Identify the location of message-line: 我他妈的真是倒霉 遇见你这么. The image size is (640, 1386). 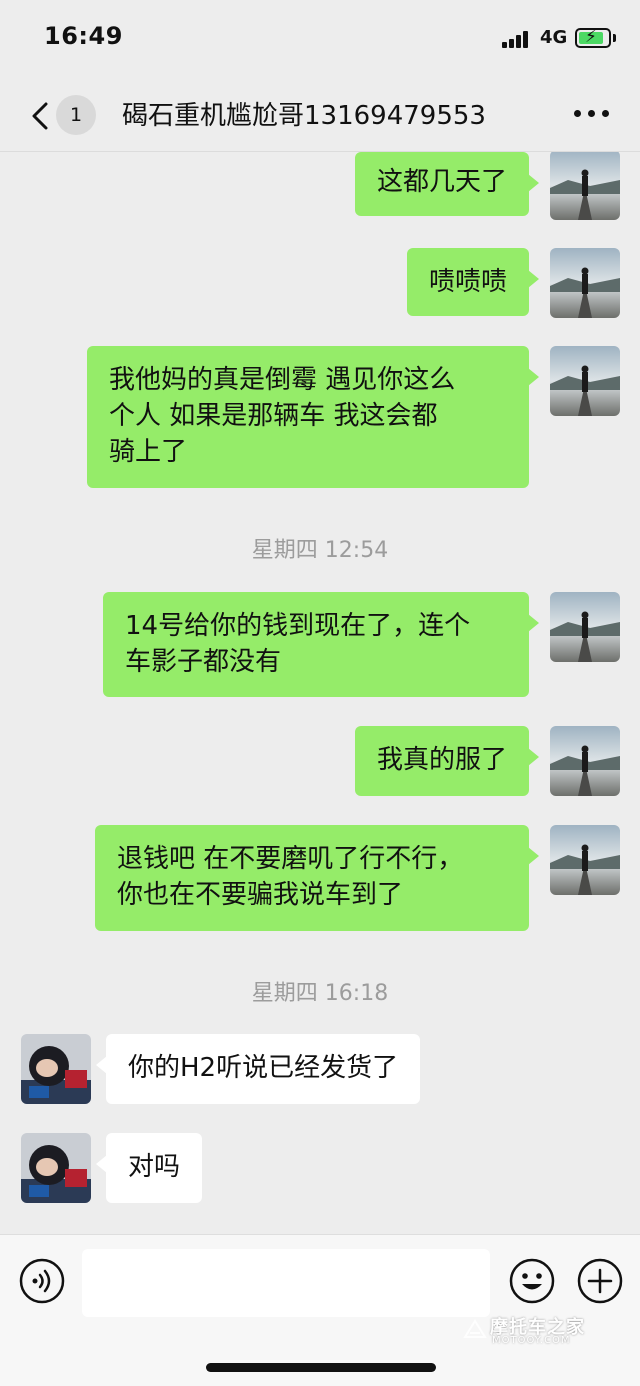
(282, 380).